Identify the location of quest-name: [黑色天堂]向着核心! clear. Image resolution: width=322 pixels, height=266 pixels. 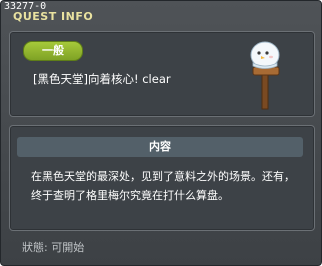
(102, 79).